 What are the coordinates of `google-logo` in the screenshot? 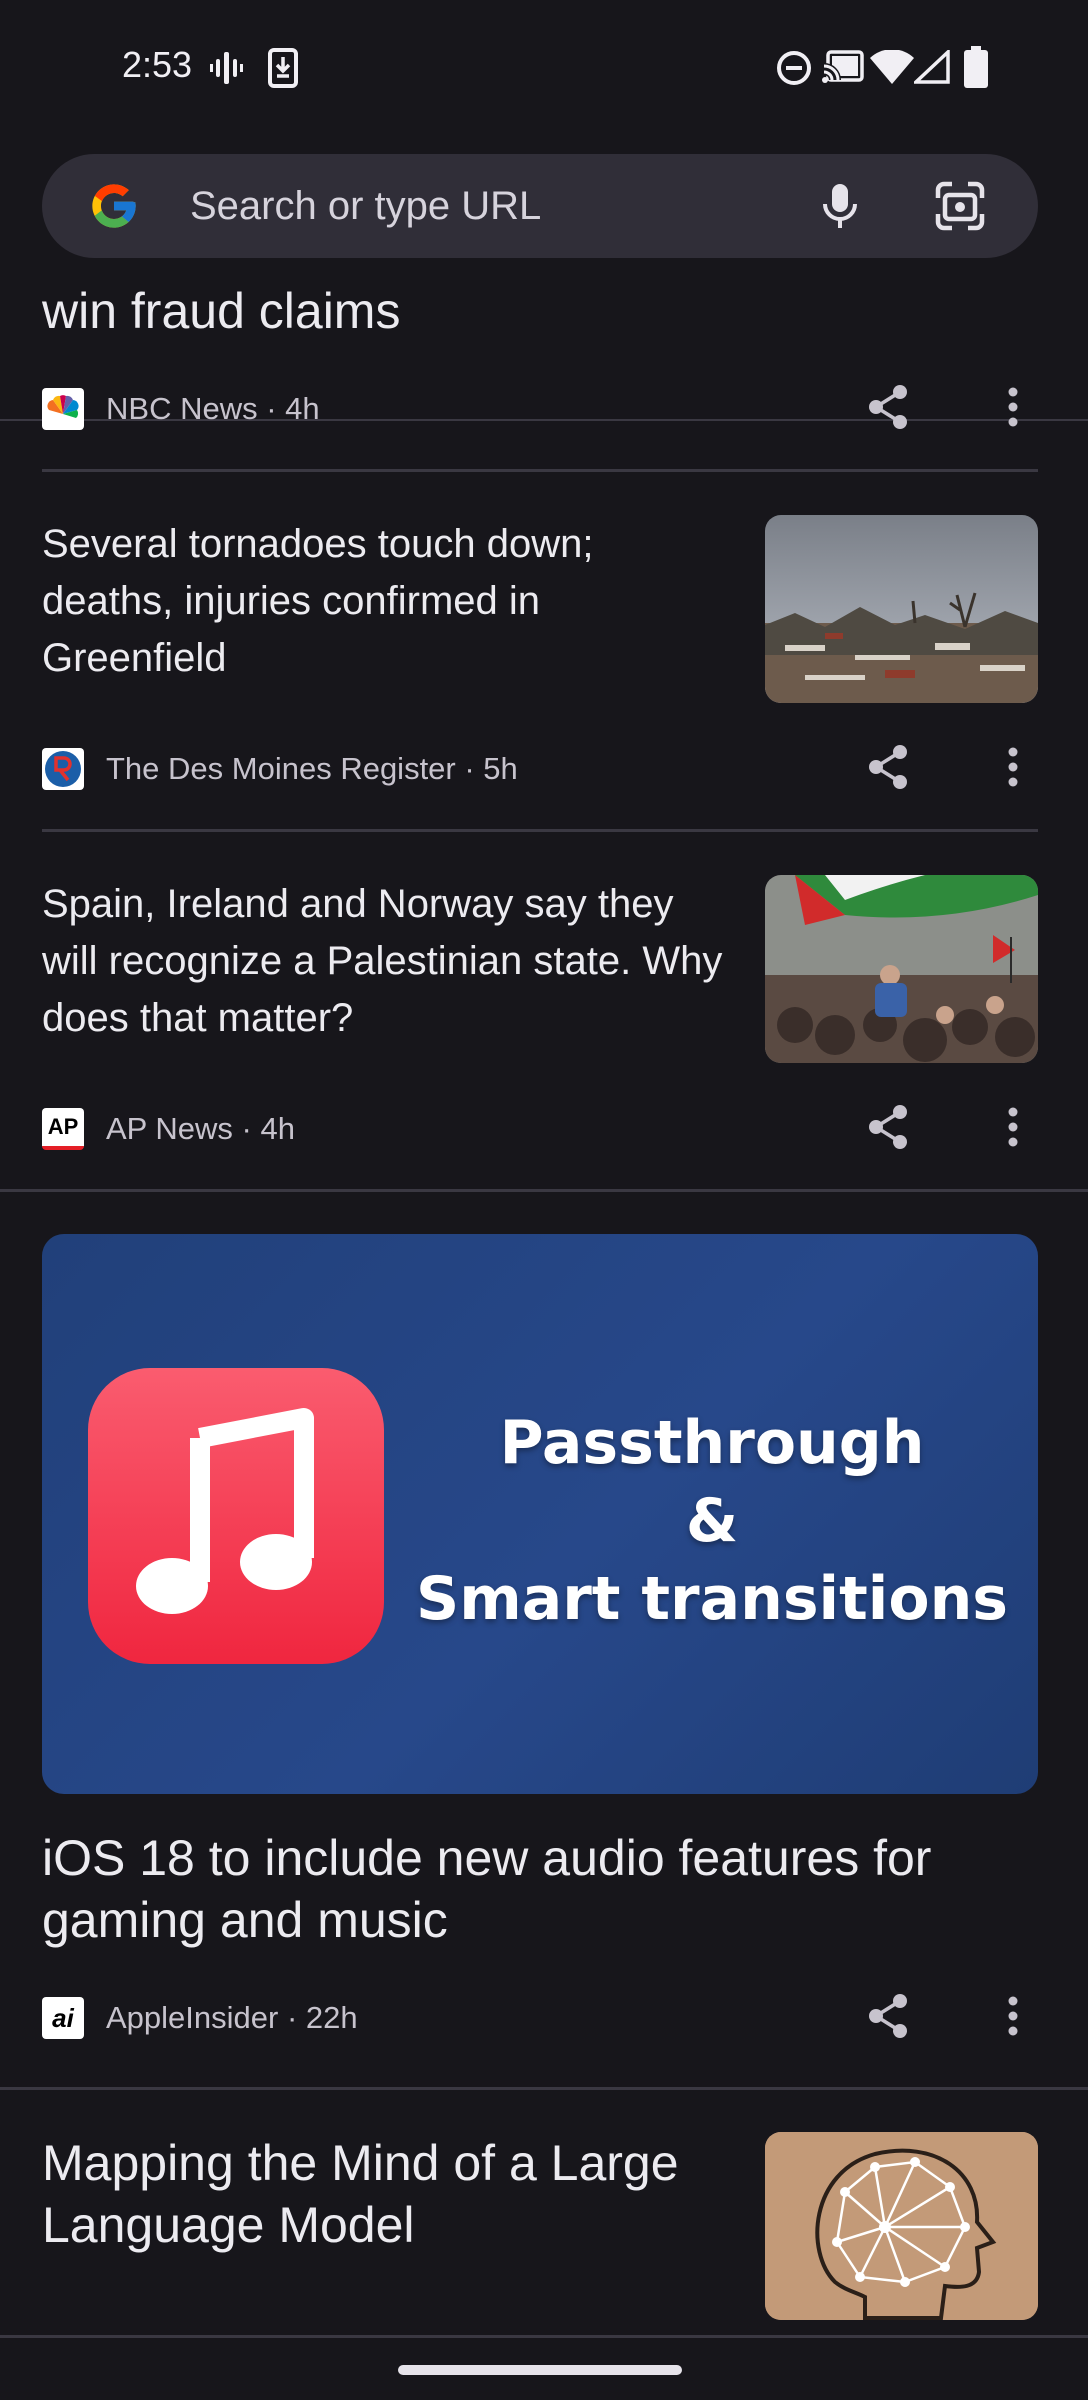 It's located at (114, 206).